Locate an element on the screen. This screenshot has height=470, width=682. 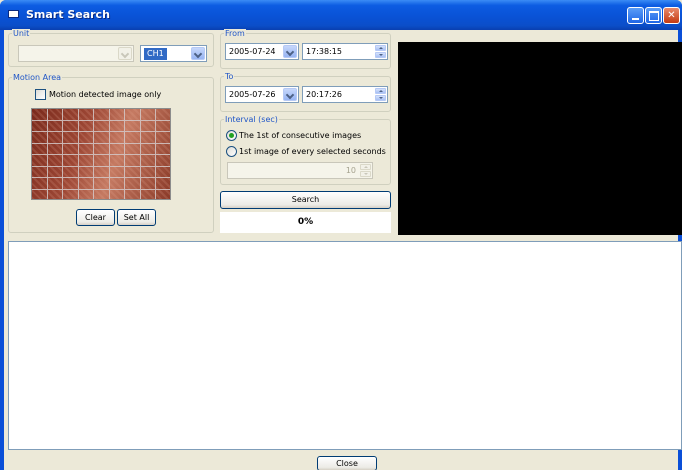
motion-only-label: Motion detected image only is located at coordinates (105, 94).